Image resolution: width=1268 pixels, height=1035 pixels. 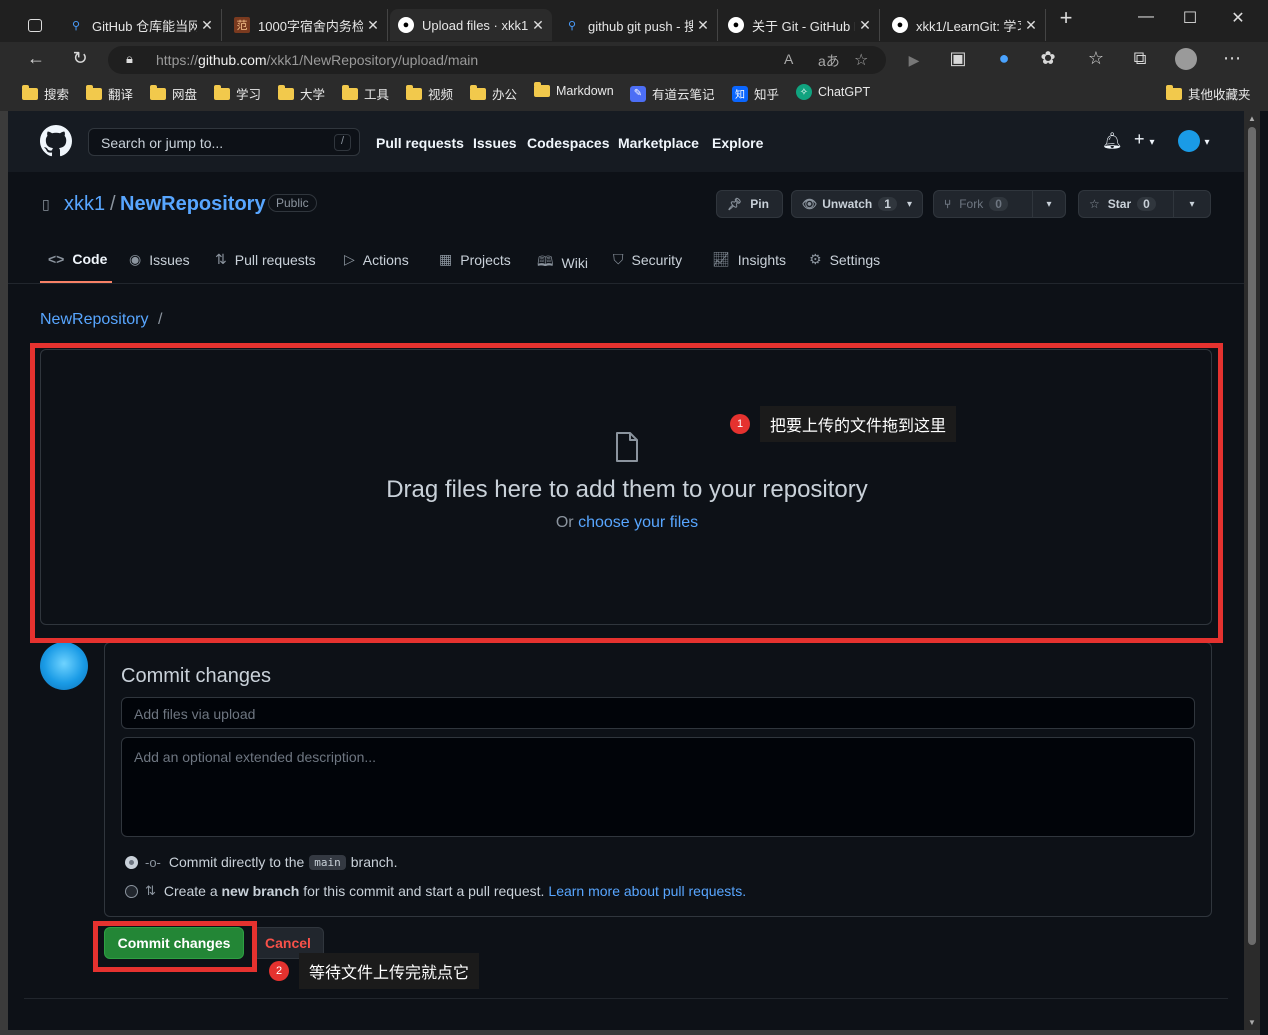 I want to click on bookmark-folder: 搜索, so click(x=45, y=93).